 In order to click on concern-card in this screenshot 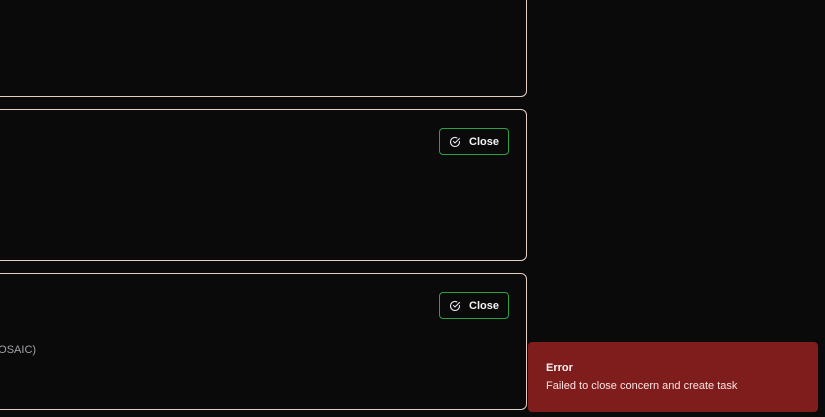, I will do `click(263, 48)`.